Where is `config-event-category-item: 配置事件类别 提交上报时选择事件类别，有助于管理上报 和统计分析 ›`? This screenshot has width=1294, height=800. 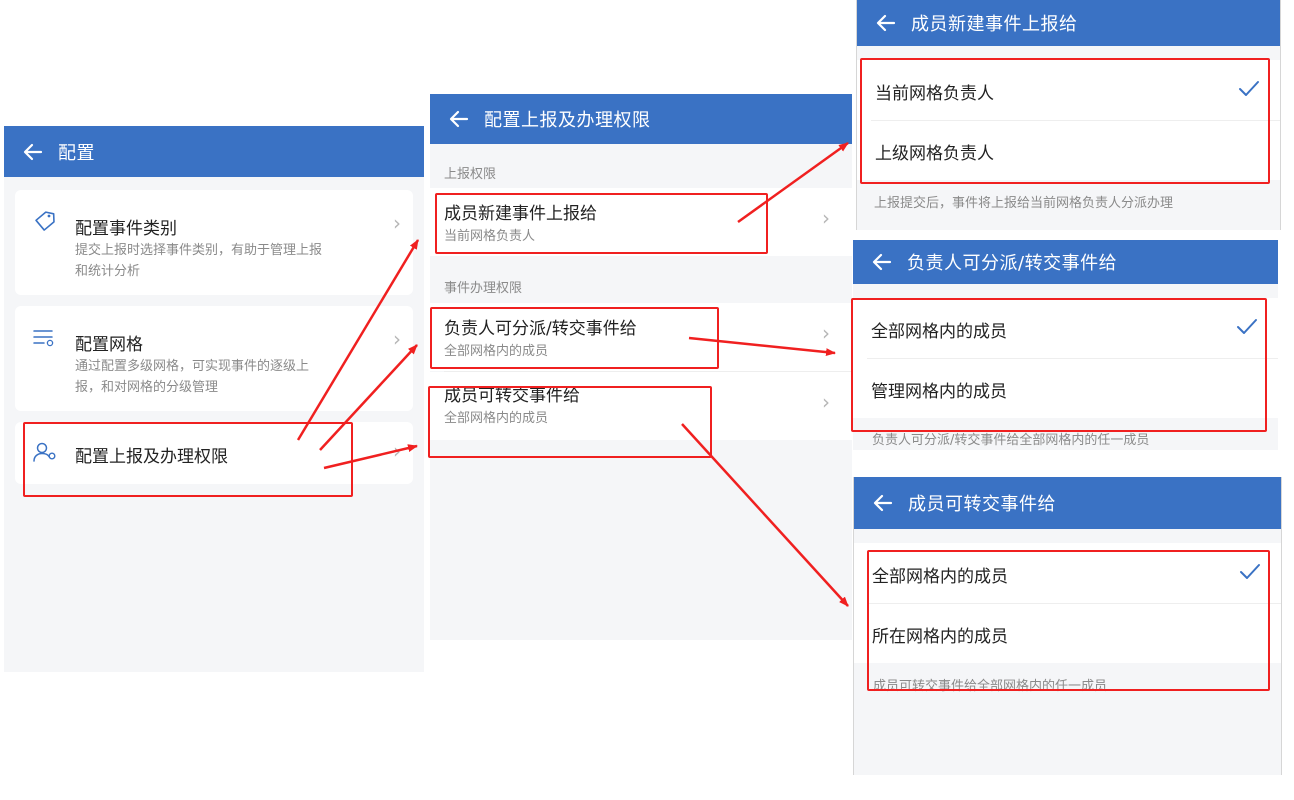
config-event-category-item: 配置事件类别 提交上报时选择事件类别，有助于管理上报 和统计分析 › is located at coordinates (214, 242).